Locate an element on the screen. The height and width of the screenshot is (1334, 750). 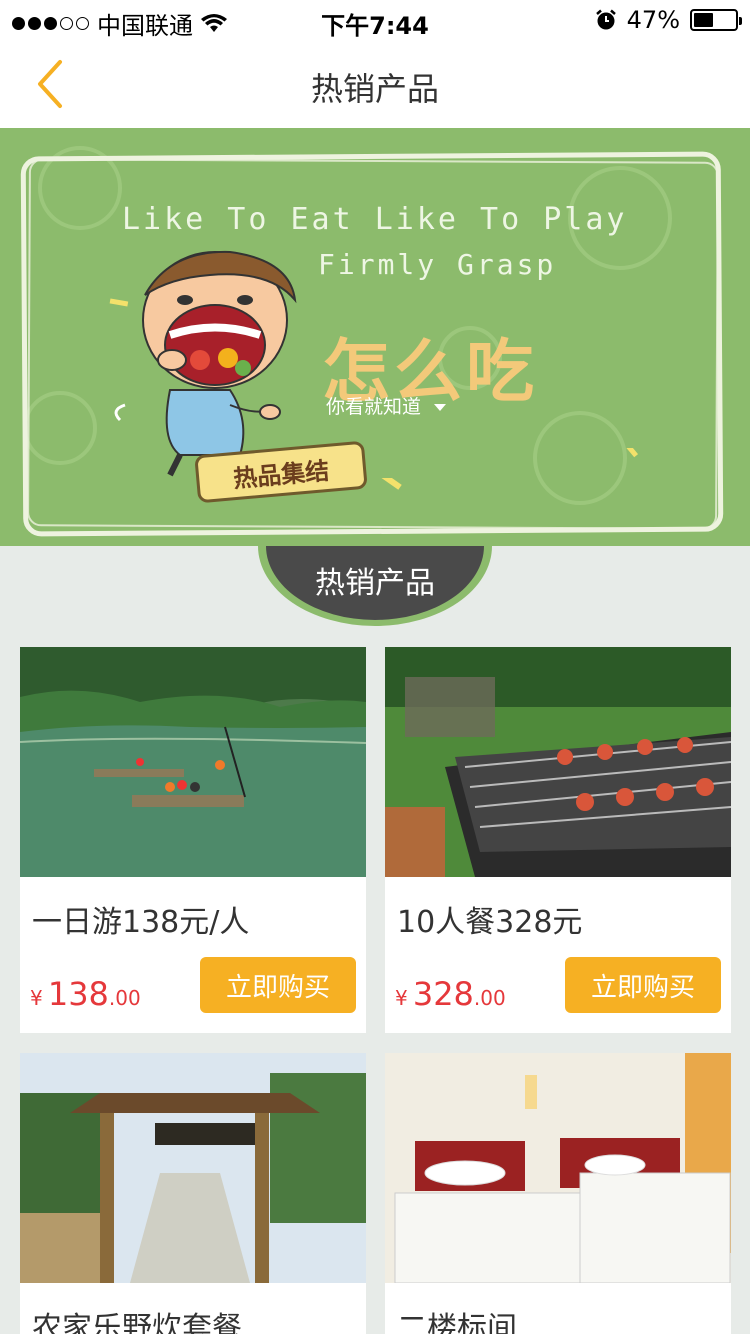
product-name: 10人餐328元 is located at coordinates (490, 922).